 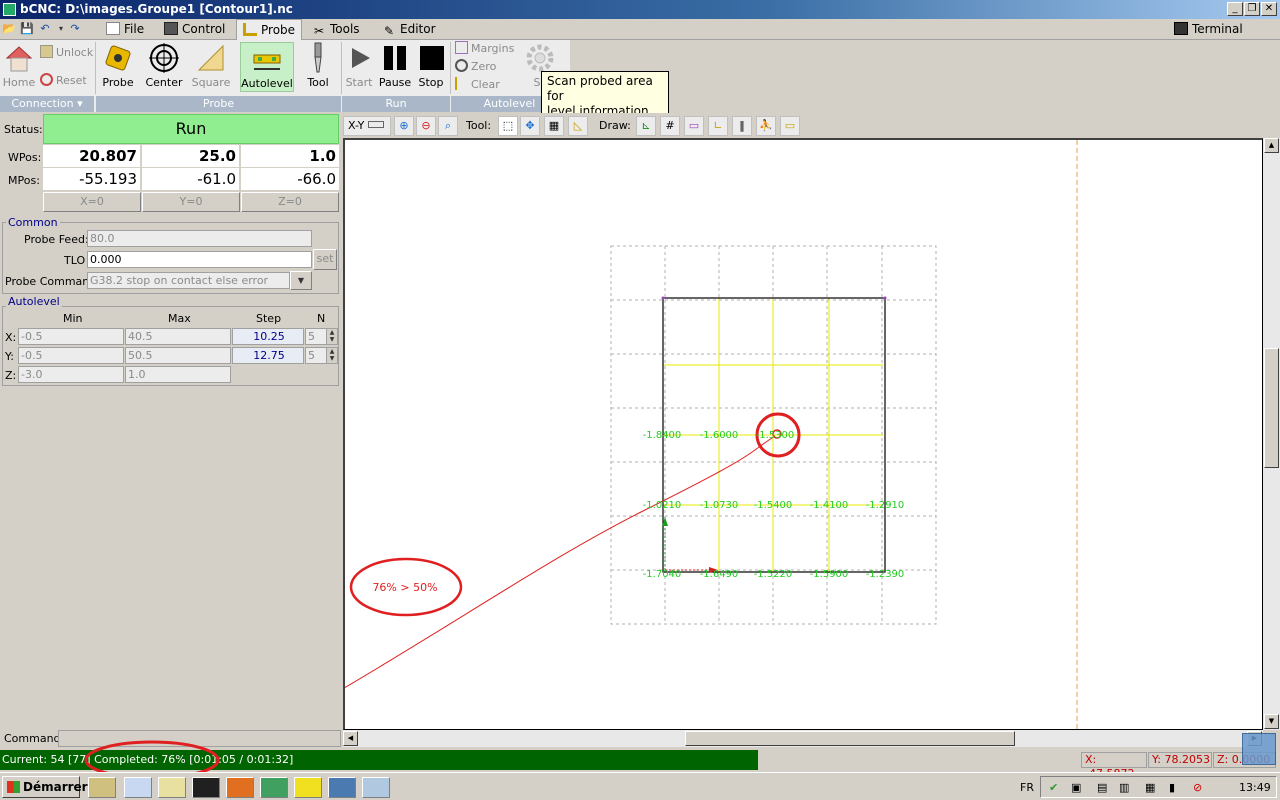 What do you see at coordinates (274, 787) in the screenshot?
I see `chrome-icon` at bounding box center [274, 787].